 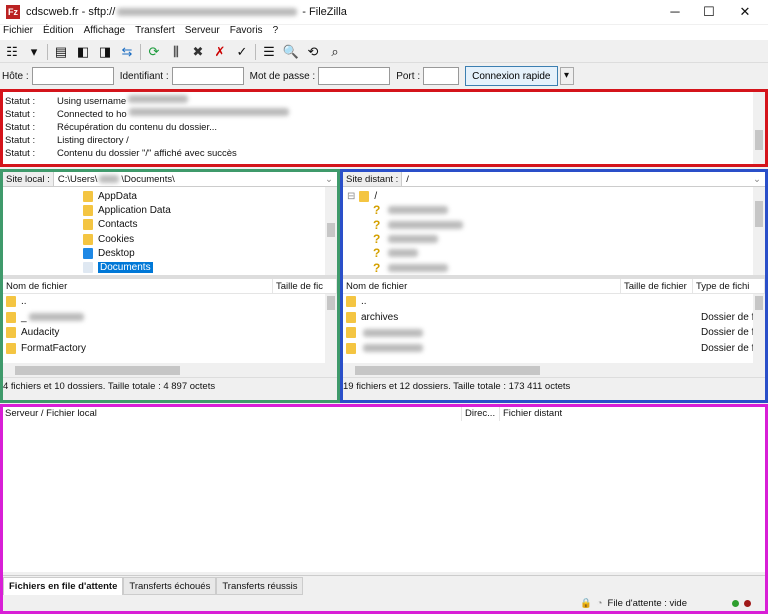 What do you see at coordinates (154, 52) in the screenshot?
I see `refresh-icon: ⟳` at bounding box center [154, 52].